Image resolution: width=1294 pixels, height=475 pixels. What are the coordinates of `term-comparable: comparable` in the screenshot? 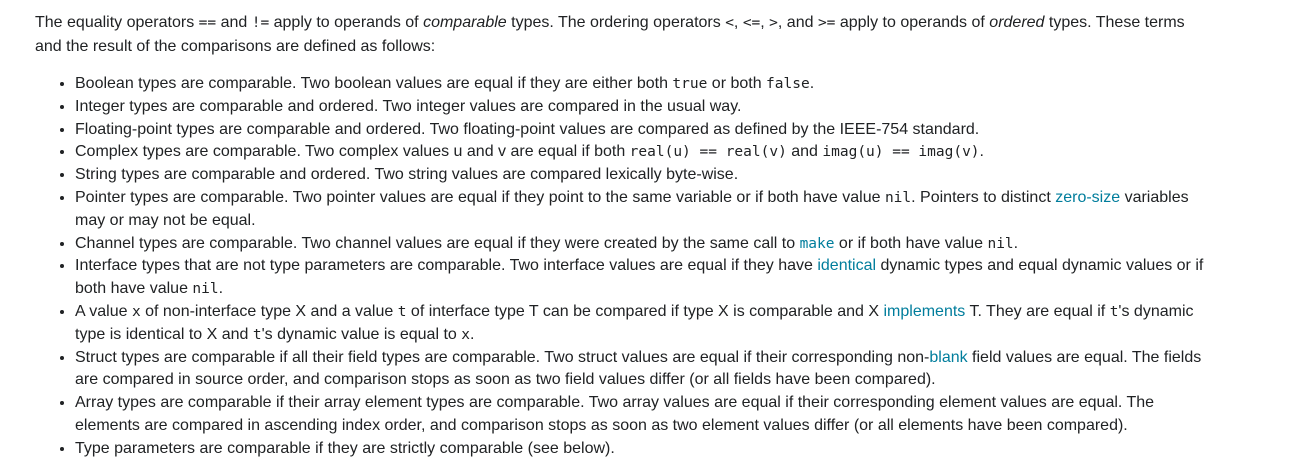 It's located at (465, 22).